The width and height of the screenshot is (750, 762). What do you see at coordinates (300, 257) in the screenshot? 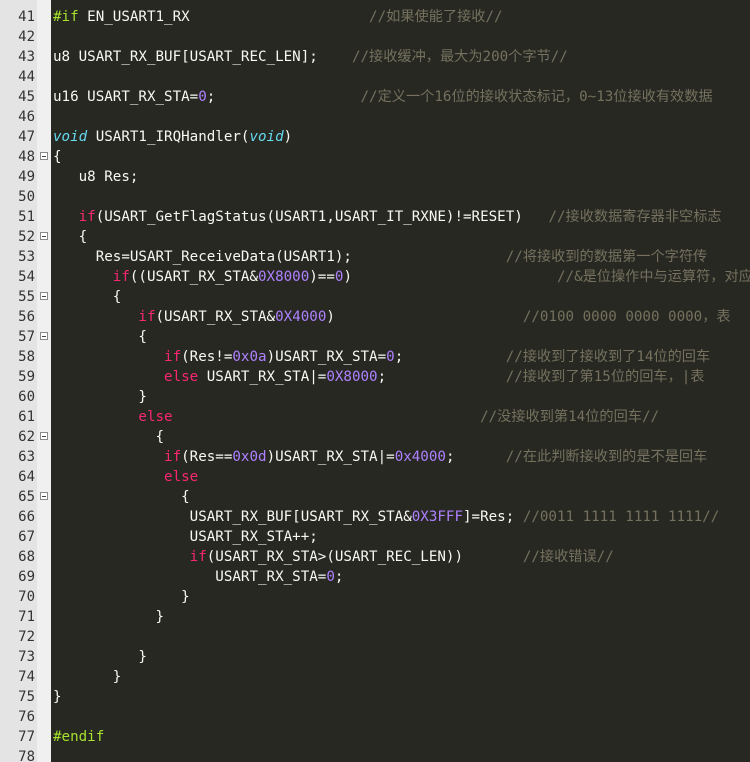
I see `code-token: Res=USART_ReceiveData(USART1);` at bounding box center [300, 257].